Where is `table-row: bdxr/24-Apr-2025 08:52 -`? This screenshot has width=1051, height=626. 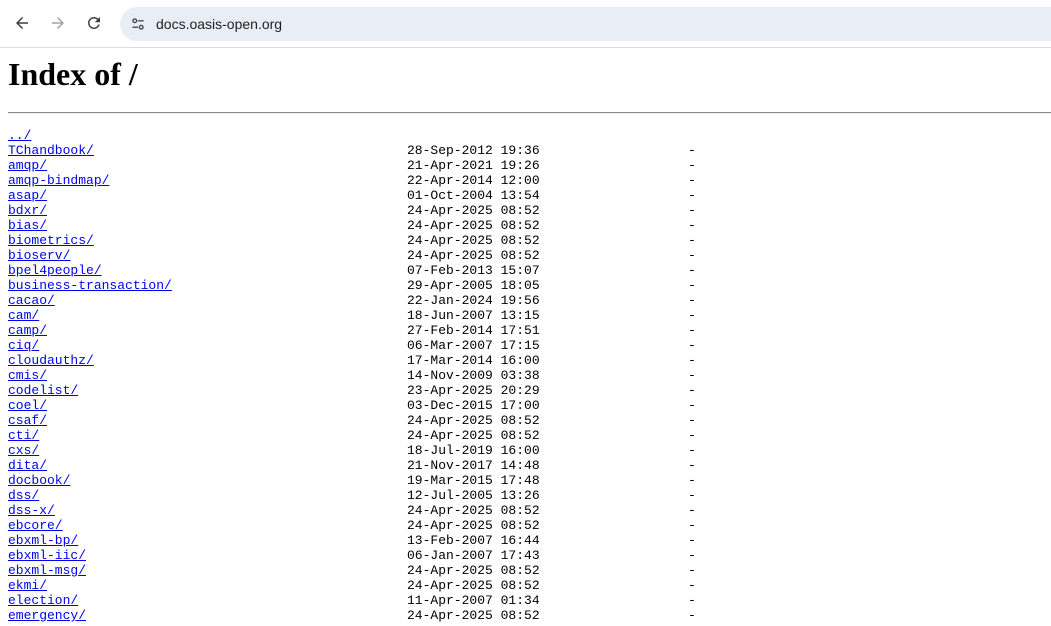
table-row: bdxr/24-Apr-2025 08:52 - is located at coordinates (529, 210).